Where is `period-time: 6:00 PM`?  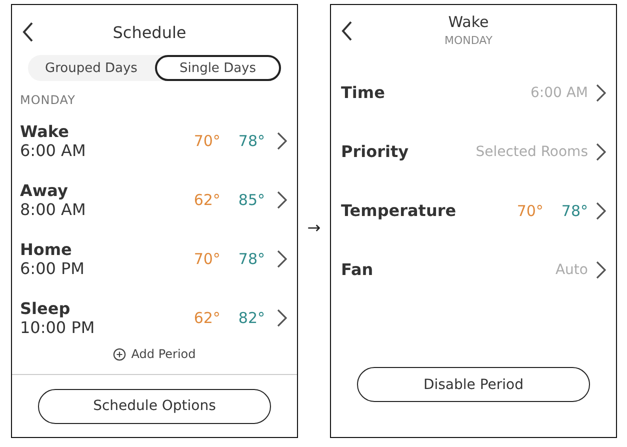 period-time: 6:00 PM is located at coordinates (53, 268).